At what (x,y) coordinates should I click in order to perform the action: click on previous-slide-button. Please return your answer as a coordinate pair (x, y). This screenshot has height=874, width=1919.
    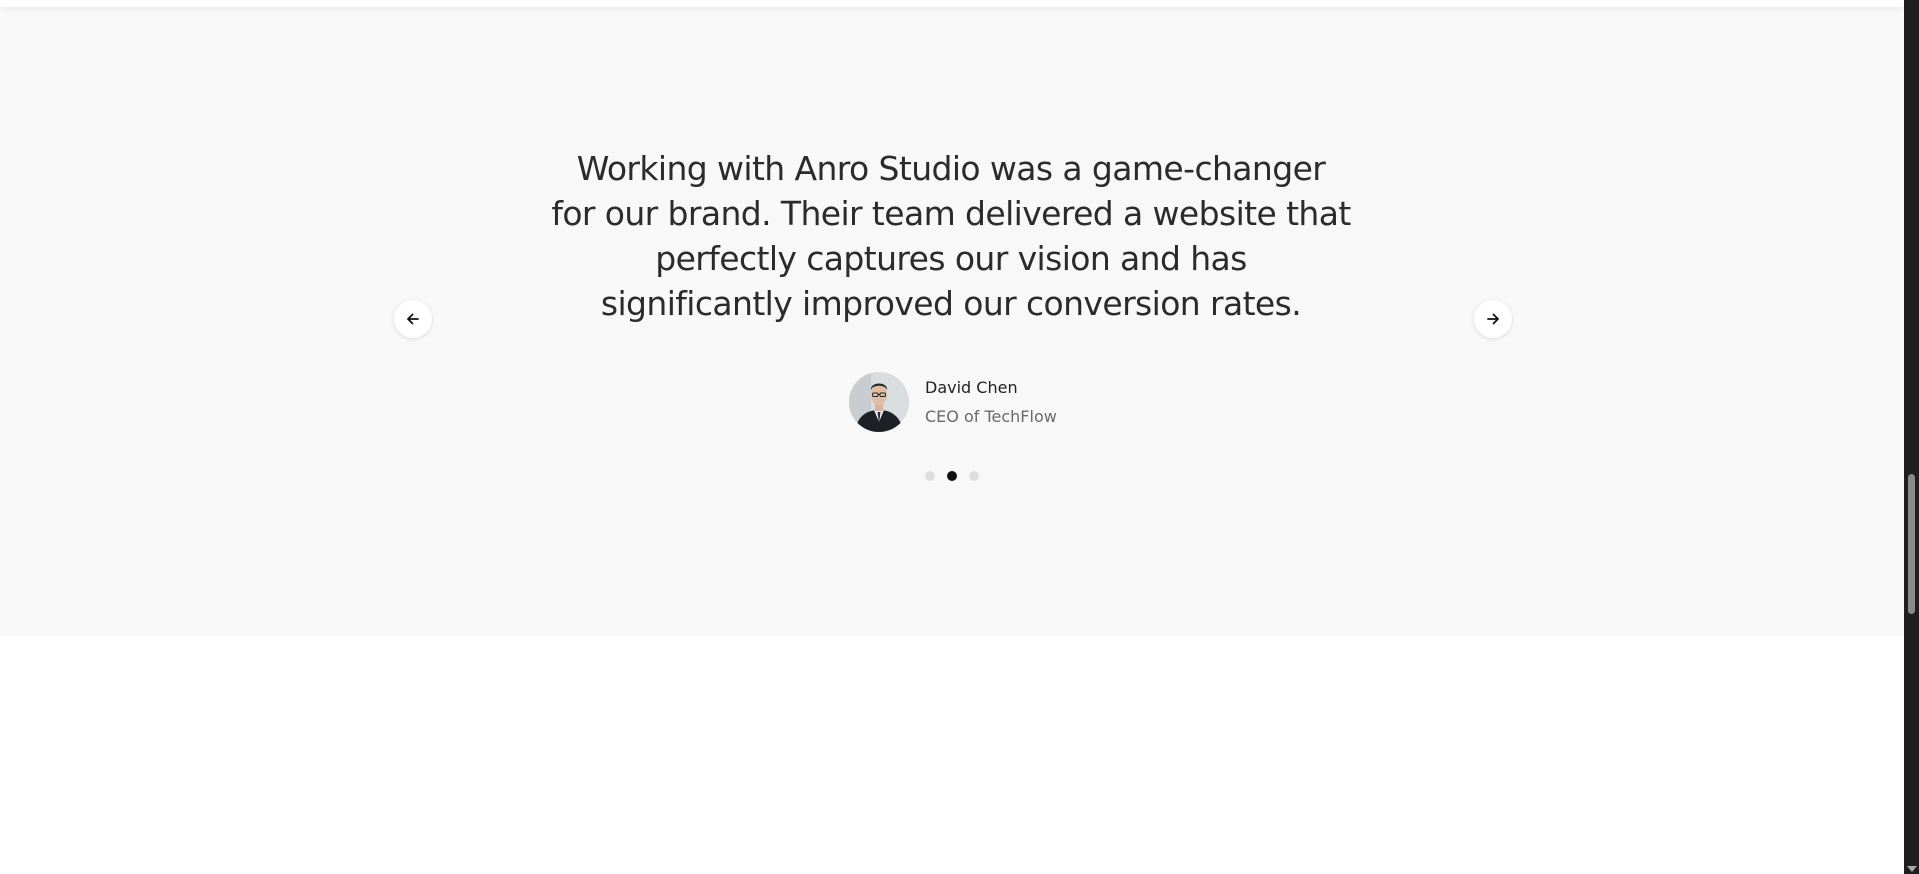
    Looking at the image, I should click on (413, 319).